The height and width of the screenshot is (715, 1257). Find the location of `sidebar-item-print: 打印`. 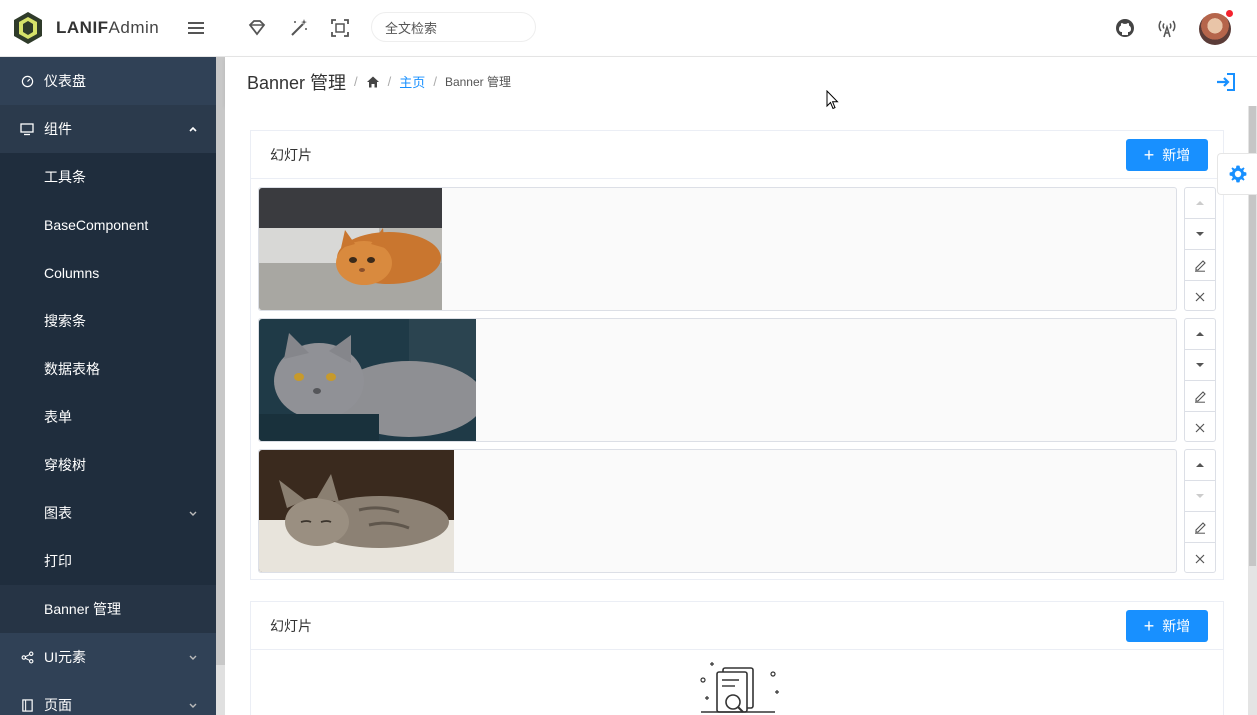

sidebar-item-print: 打印 is located at coordinates (108, 561).